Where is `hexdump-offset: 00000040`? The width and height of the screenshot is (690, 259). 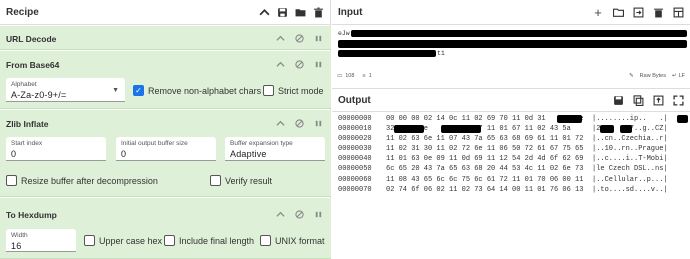 hexdump-offset: 00000040 is located at coordinates (355, 159).